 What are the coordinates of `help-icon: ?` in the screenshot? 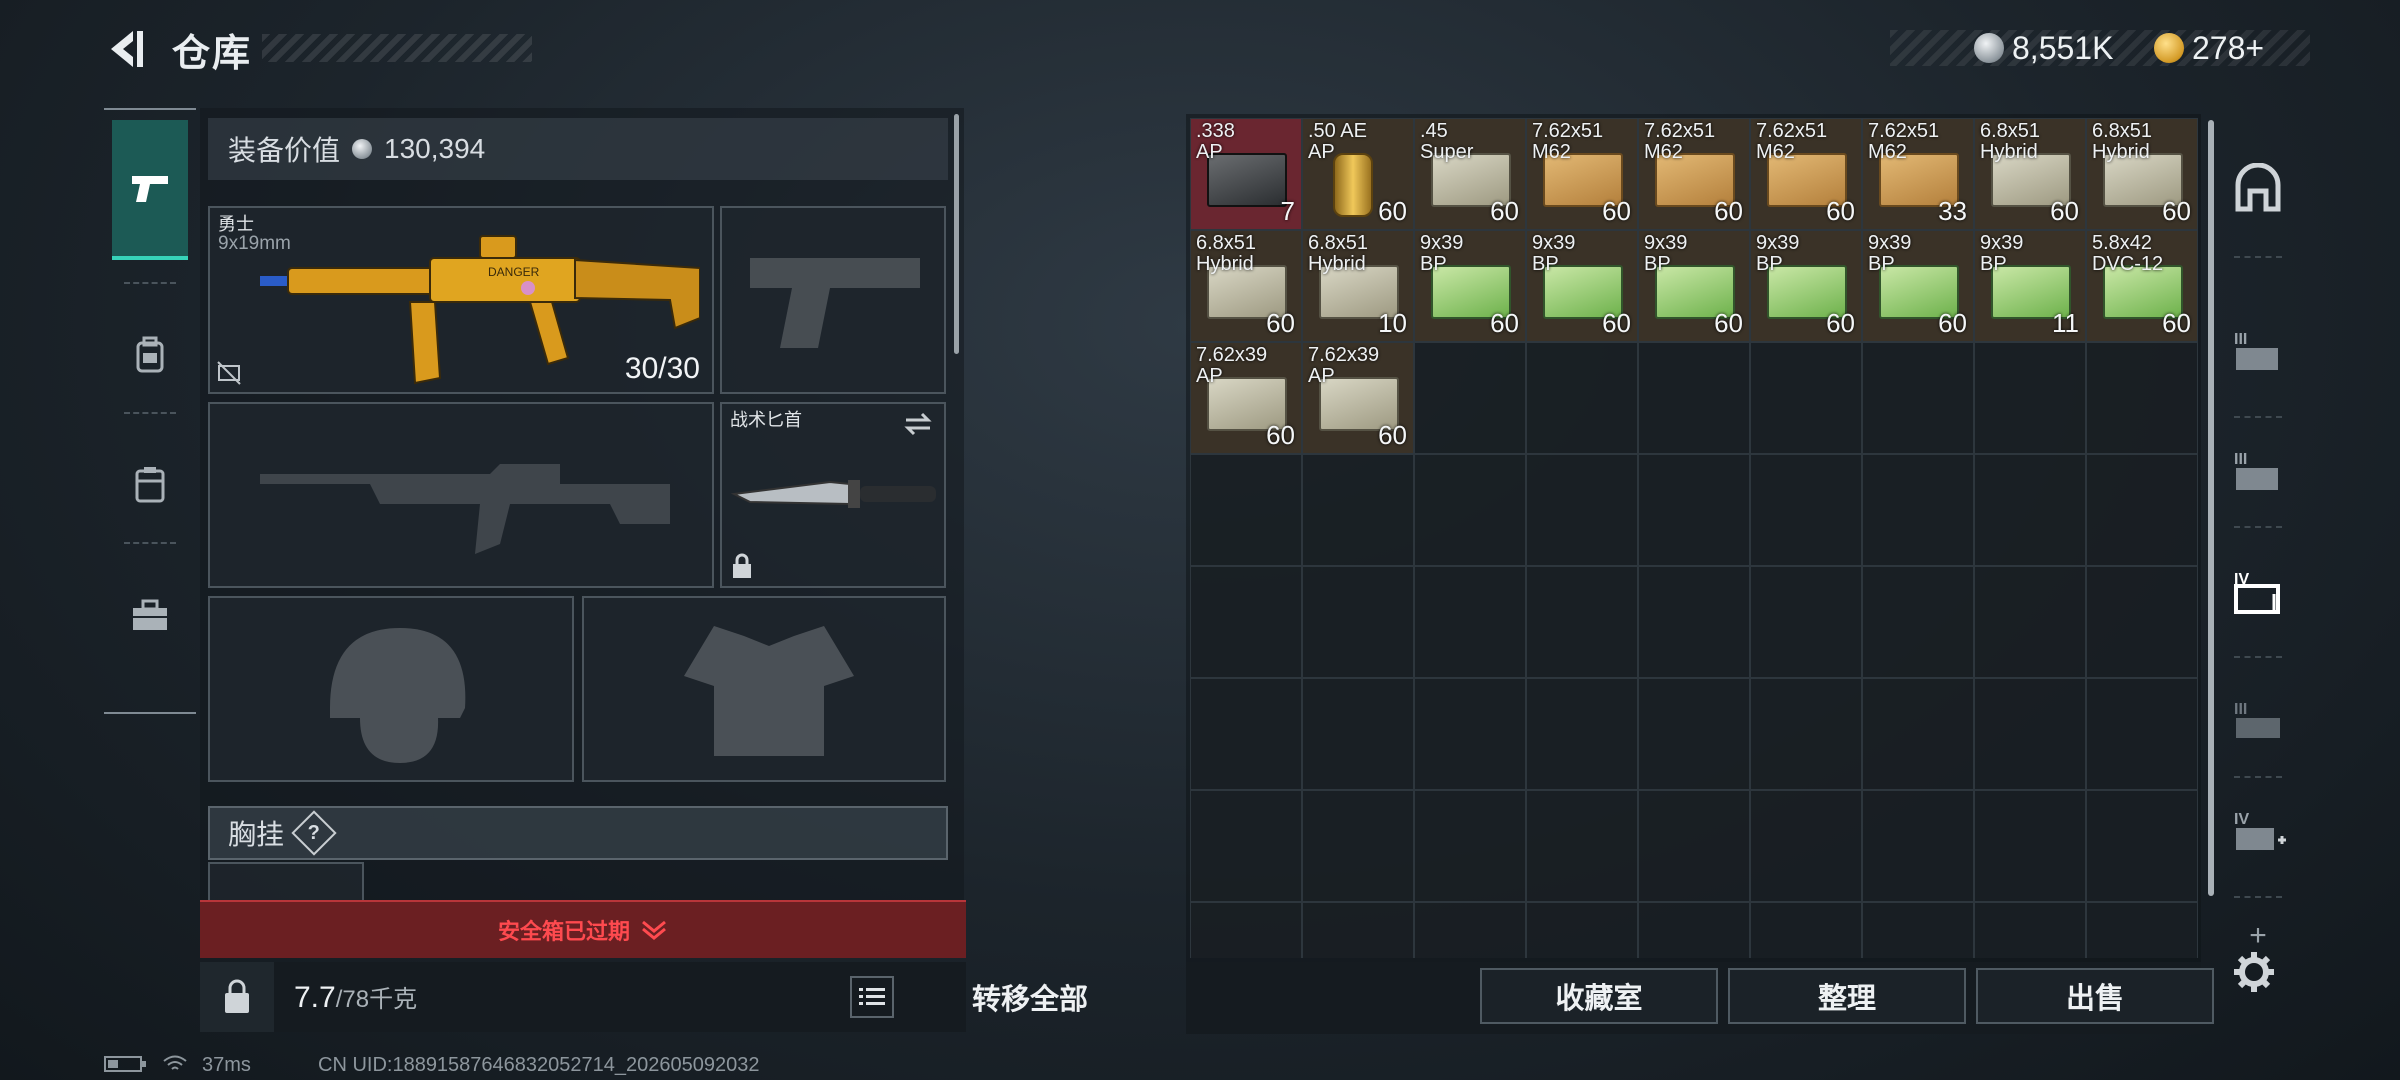 It's located at (314, 833).